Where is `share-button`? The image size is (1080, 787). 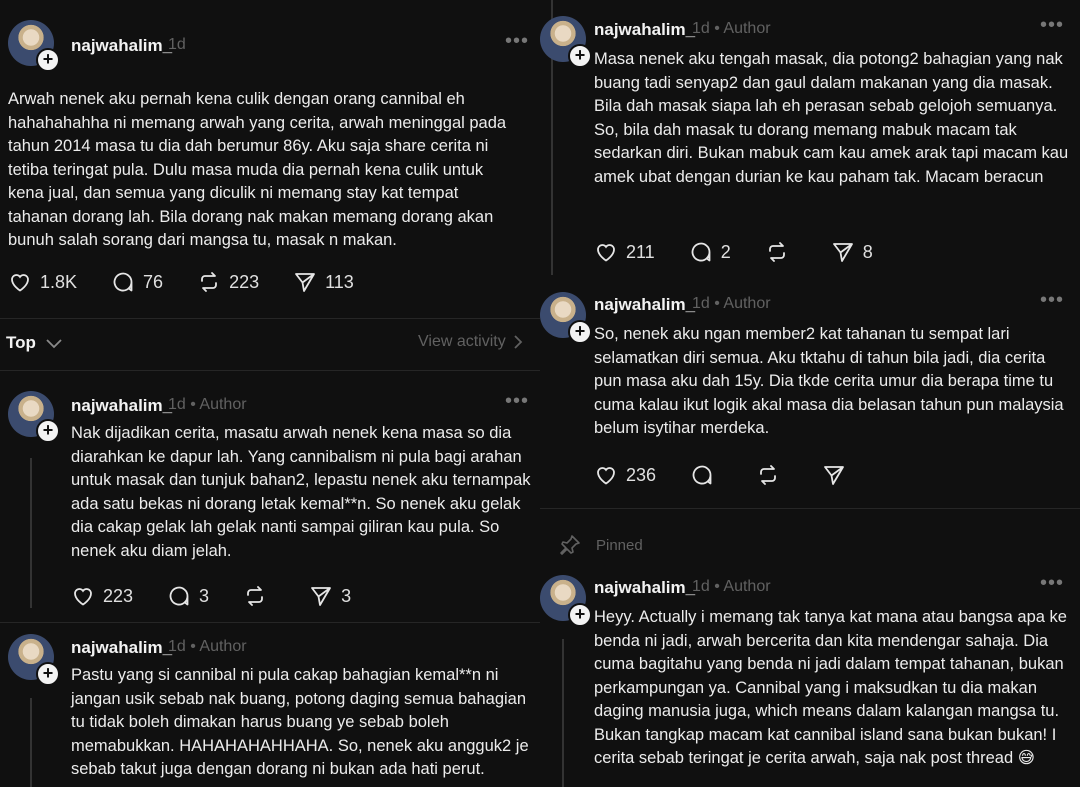 share-button is located at coordinates (838, 475).